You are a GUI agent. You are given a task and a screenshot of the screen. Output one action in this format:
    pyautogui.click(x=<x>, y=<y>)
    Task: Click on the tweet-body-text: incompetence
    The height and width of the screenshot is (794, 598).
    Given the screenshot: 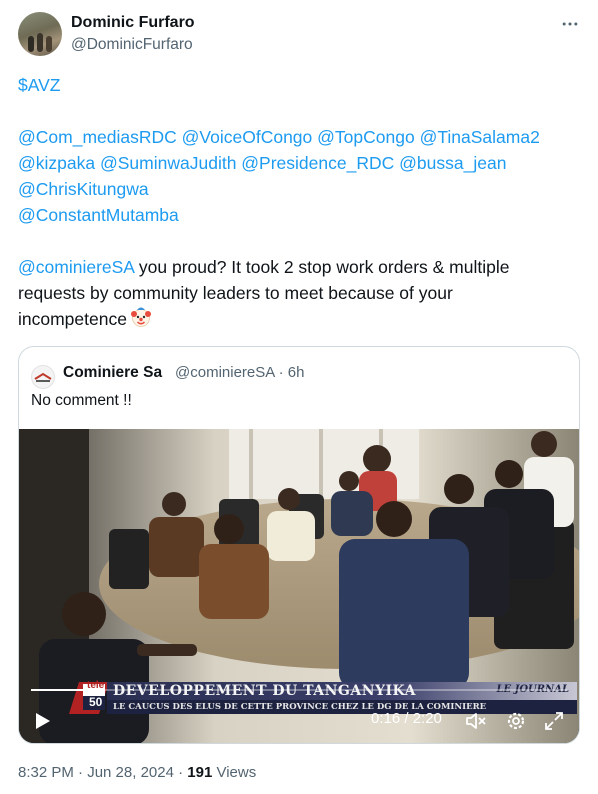 What is the action you would take?
    pyautogui.click(x=72, y=319)
    